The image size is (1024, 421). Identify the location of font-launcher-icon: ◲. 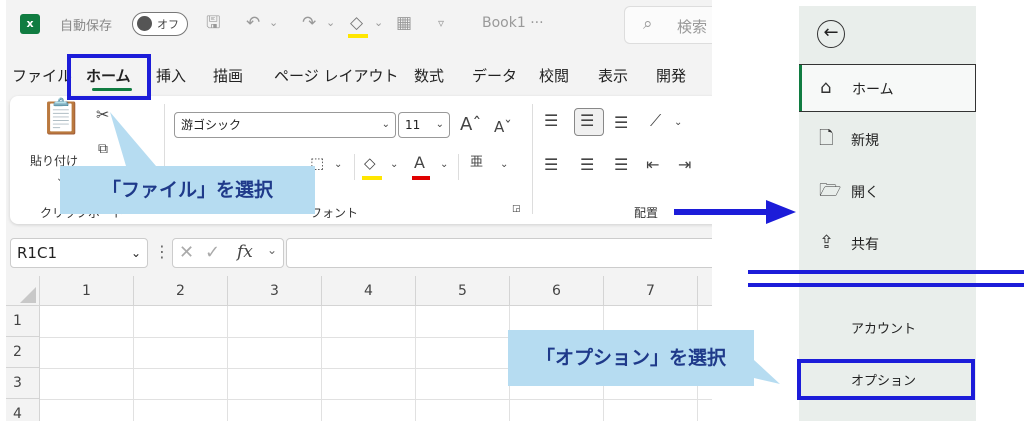
(516, 209).